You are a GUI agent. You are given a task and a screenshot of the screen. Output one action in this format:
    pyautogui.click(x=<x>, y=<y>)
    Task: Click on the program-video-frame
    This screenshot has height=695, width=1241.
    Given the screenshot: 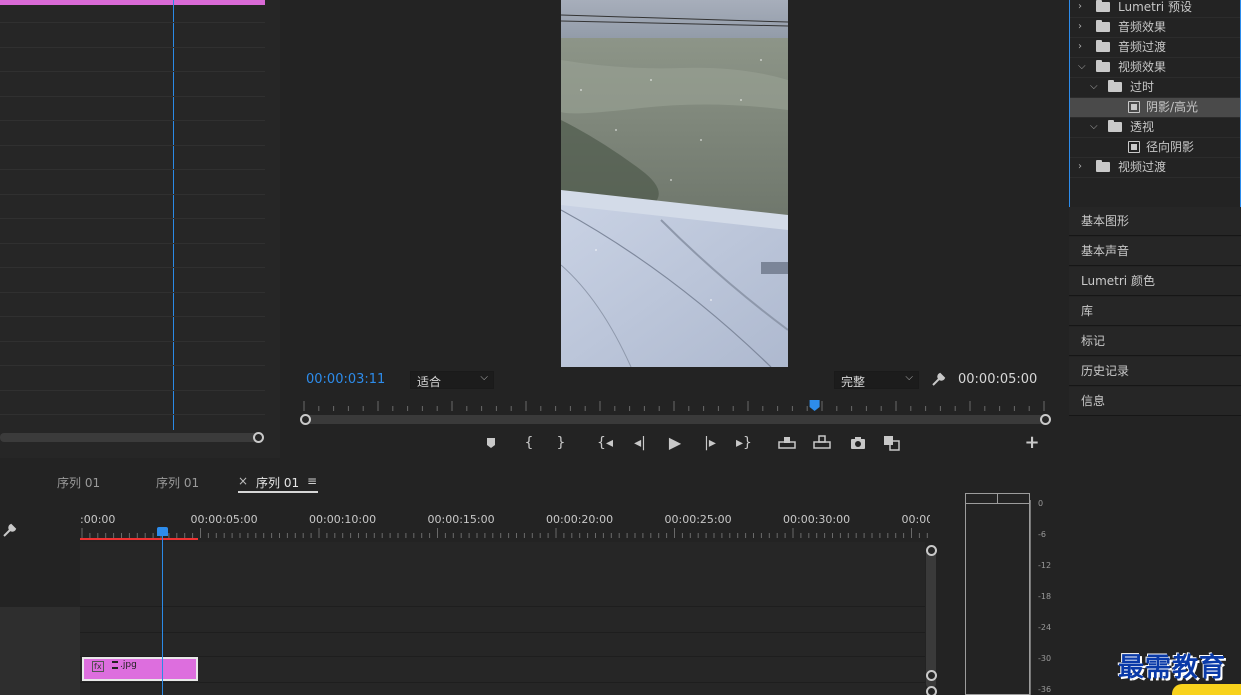 What is the action you would take?
    pyautogui.click(x=674, y=183)
    